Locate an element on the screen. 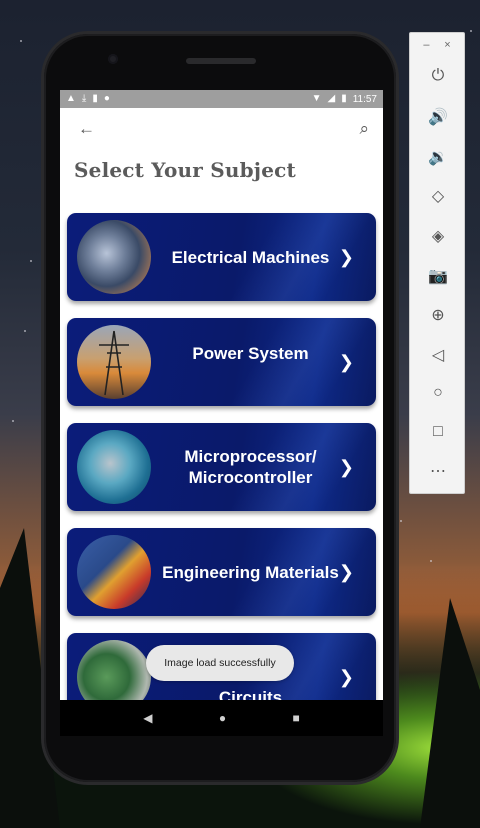  nav-recents-icon: ■ is located at coordinates (296, 718).